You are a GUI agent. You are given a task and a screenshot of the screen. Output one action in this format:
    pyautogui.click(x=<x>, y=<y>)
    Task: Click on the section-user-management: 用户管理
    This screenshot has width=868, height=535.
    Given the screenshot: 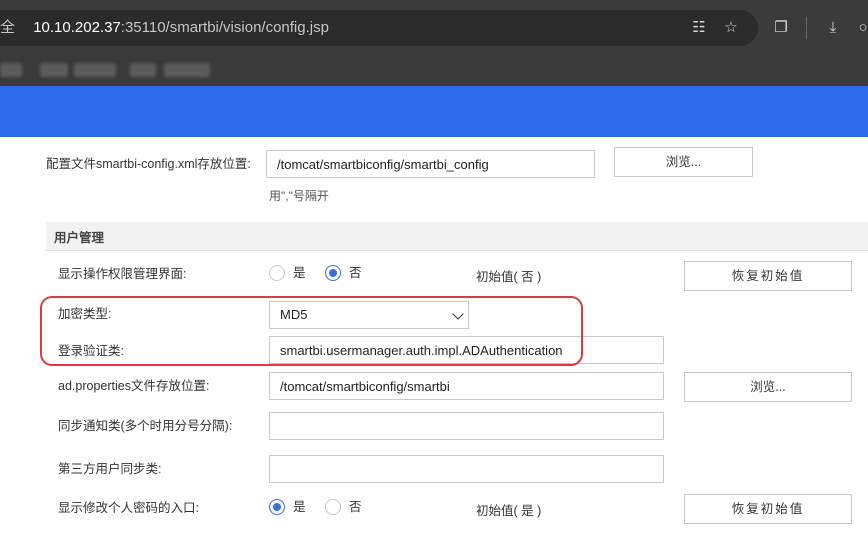 What is the action you would take?
    pyautogui.click(x=457, y=236)
    